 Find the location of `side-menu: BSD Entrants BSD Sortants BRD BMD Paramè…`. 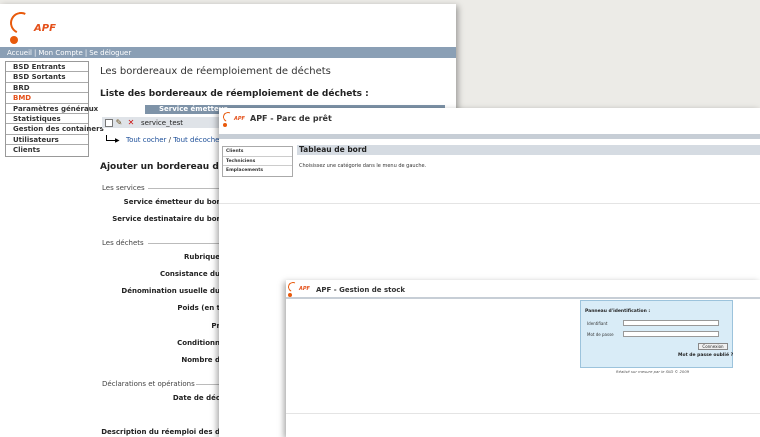

side-menu: BSD Entrants BSD Sortants BRD BMD Paramè… is located at coordinates (54, 109).